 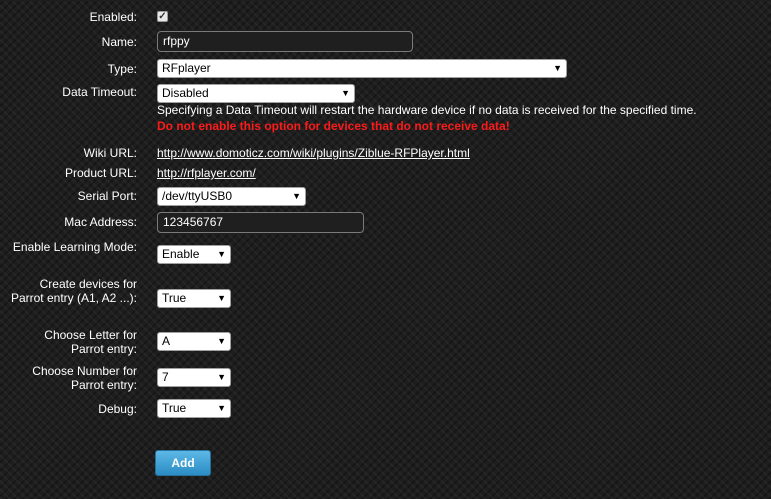 I want to click on parrot-number-select-value: 7, so click(x=165, y=377).